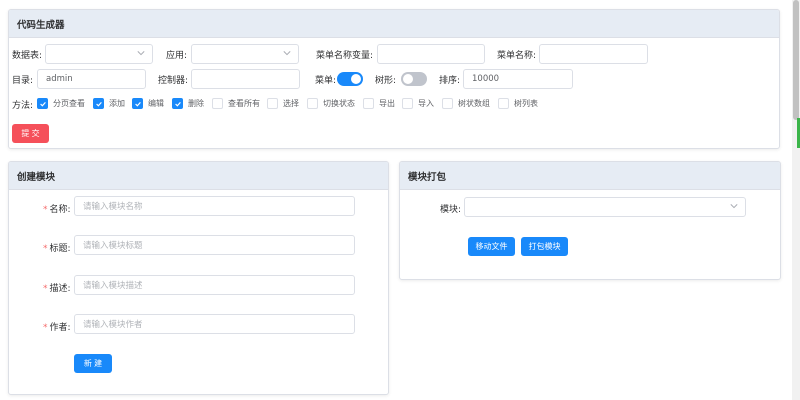 The height and width of the screenshot is (400, 800). What do you see at coordinates (30, 133) in the screenshot?
I see `submit-button: 提 交` at bounding box center [30, 133].